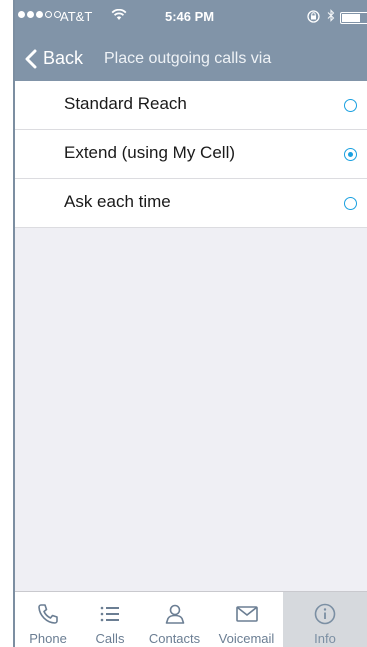  What do you see at coordinates (174, 638) in the screenshot?
I see `tab-label: Contacts` at bounding box center [174, 638].